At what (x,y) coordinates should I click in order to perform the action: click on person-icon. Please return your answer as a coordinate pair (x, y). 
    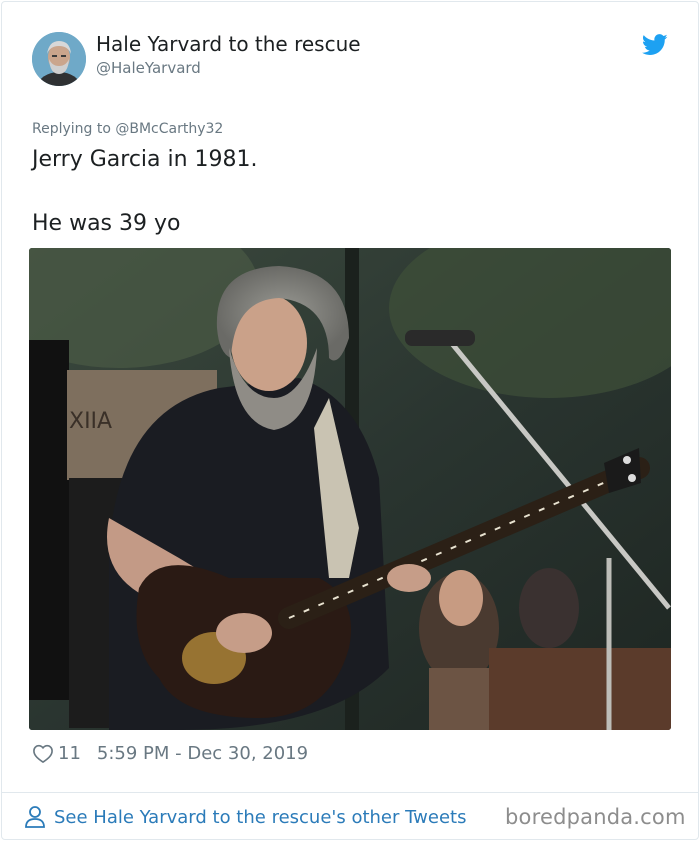
    Looking at the image, I should click on (35, 817).